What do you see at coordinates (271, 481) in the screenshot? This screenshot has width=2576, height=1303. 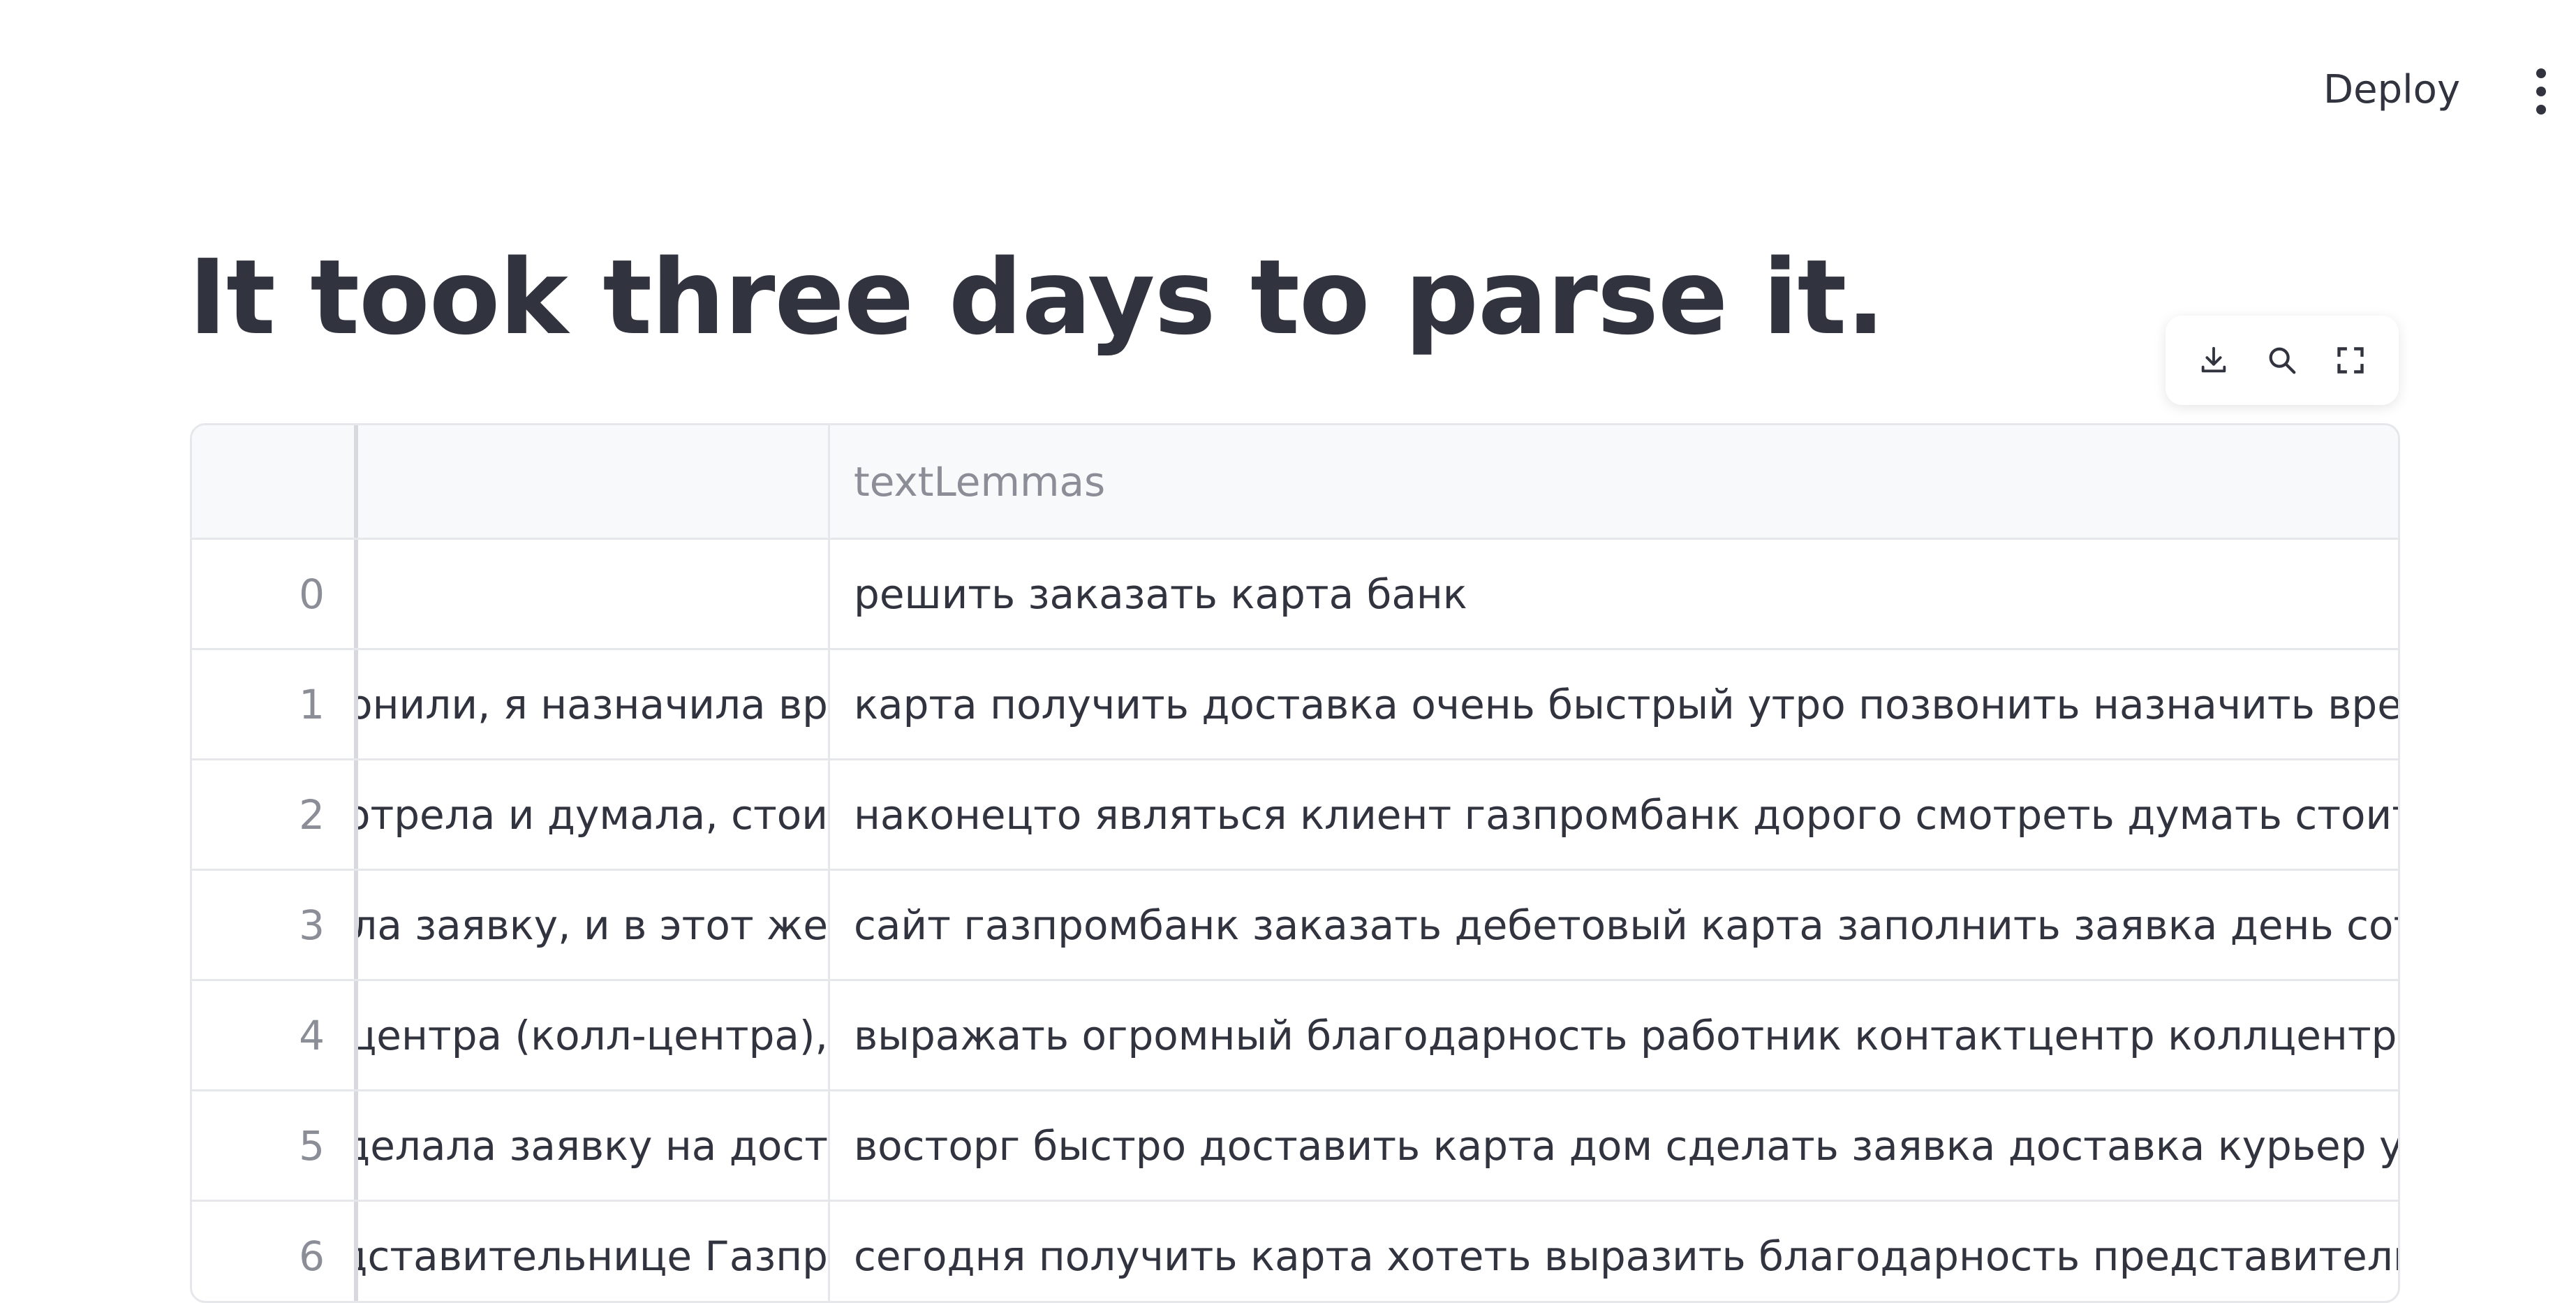 I see `index-header-cell` at bounding box center [271, 481].